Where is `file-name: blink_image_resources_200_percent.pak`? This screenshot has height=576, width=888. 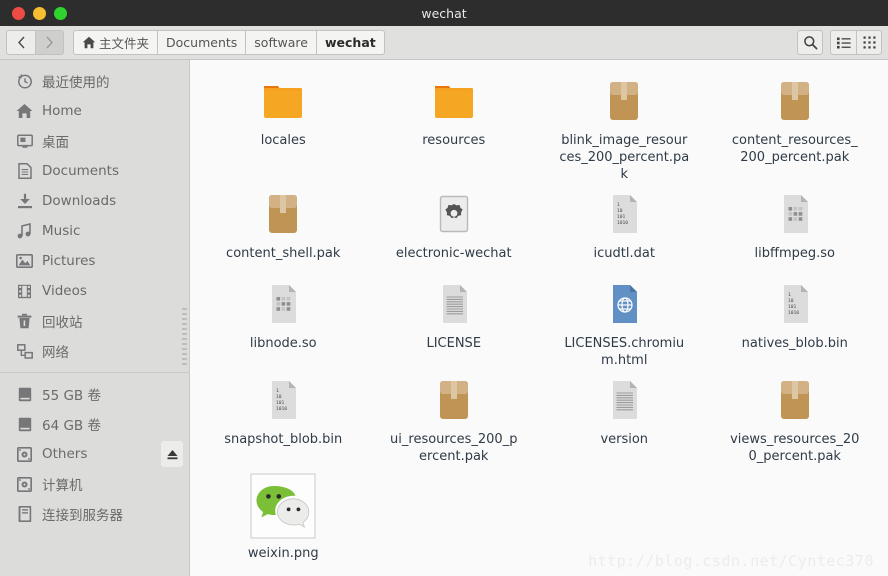
file-name: blink_image_resources_200_percent.pak is located at coordinates (624, 157).